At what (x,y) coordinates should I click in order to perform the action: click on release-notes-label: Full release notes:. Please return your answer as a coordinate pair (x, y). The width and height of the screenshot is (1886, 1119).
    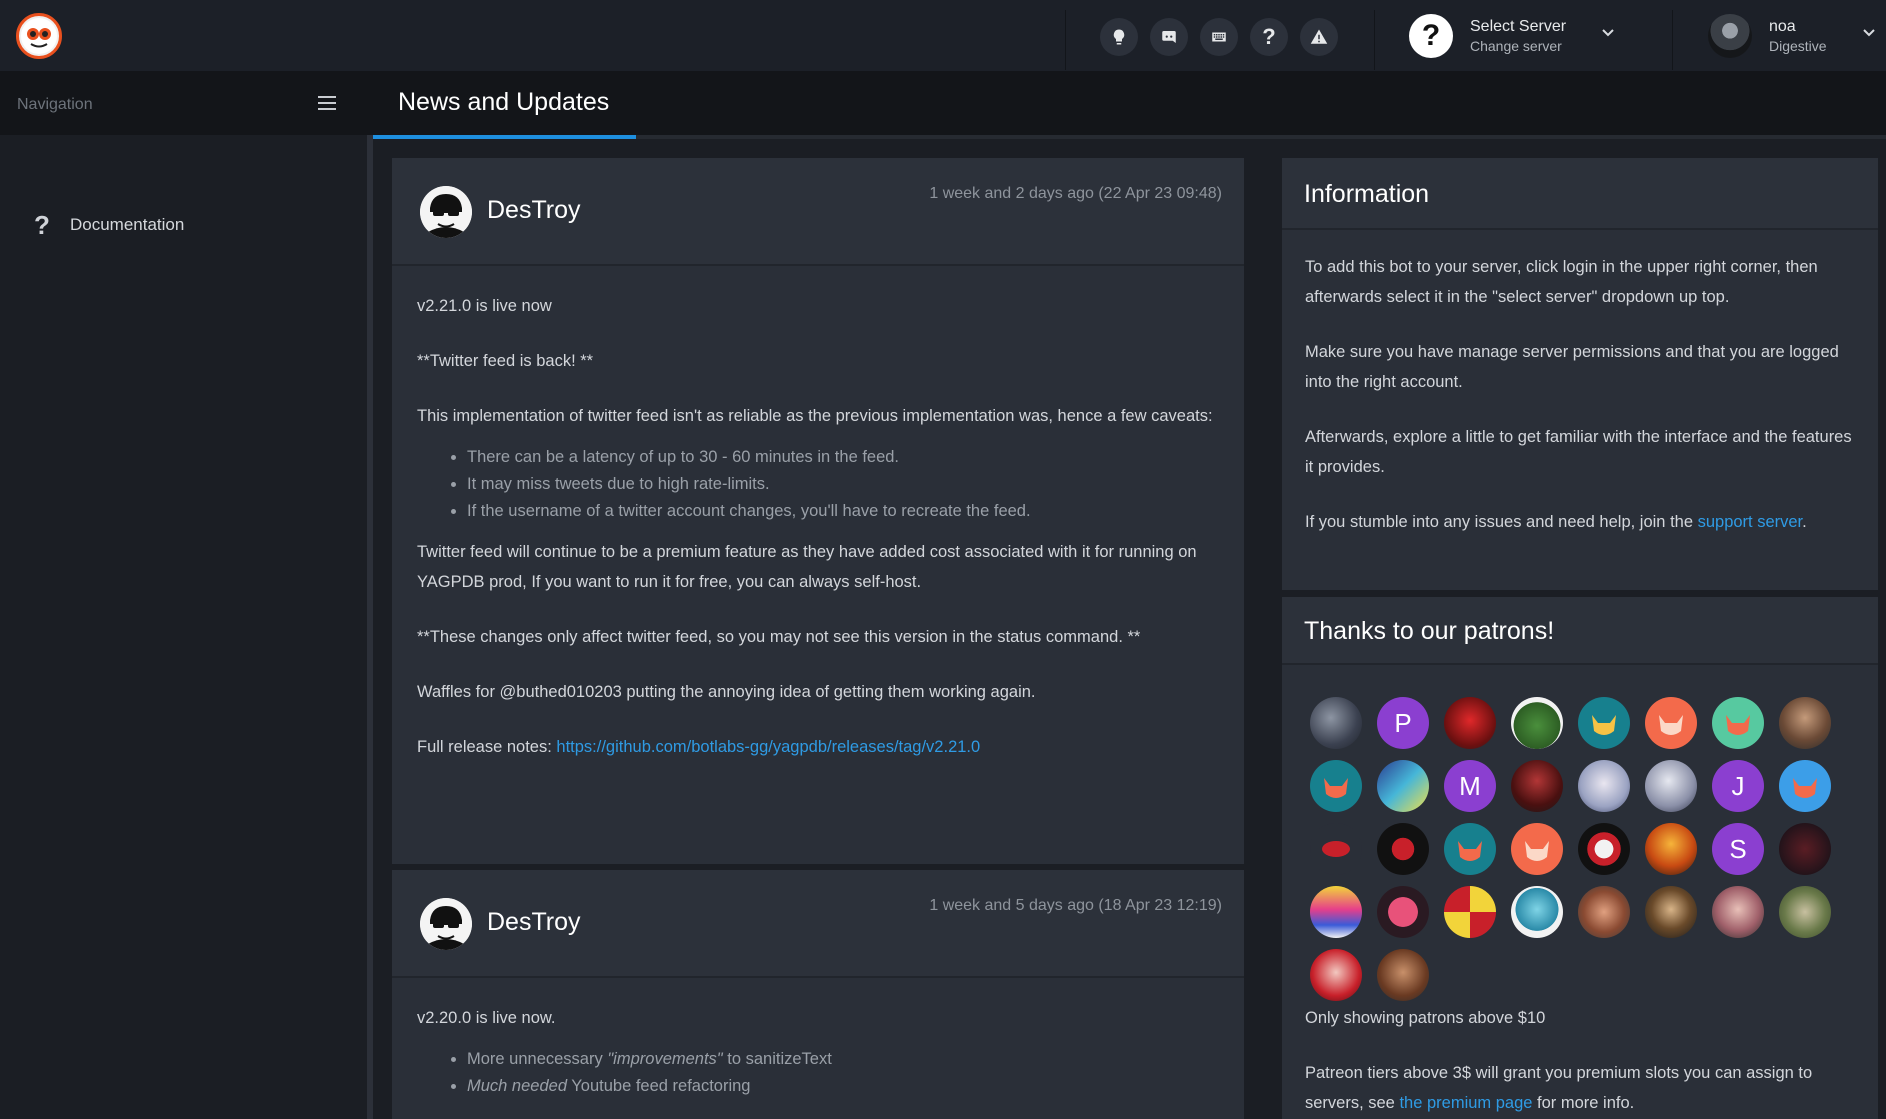
    Looking at the image, I should click on (487, 747).